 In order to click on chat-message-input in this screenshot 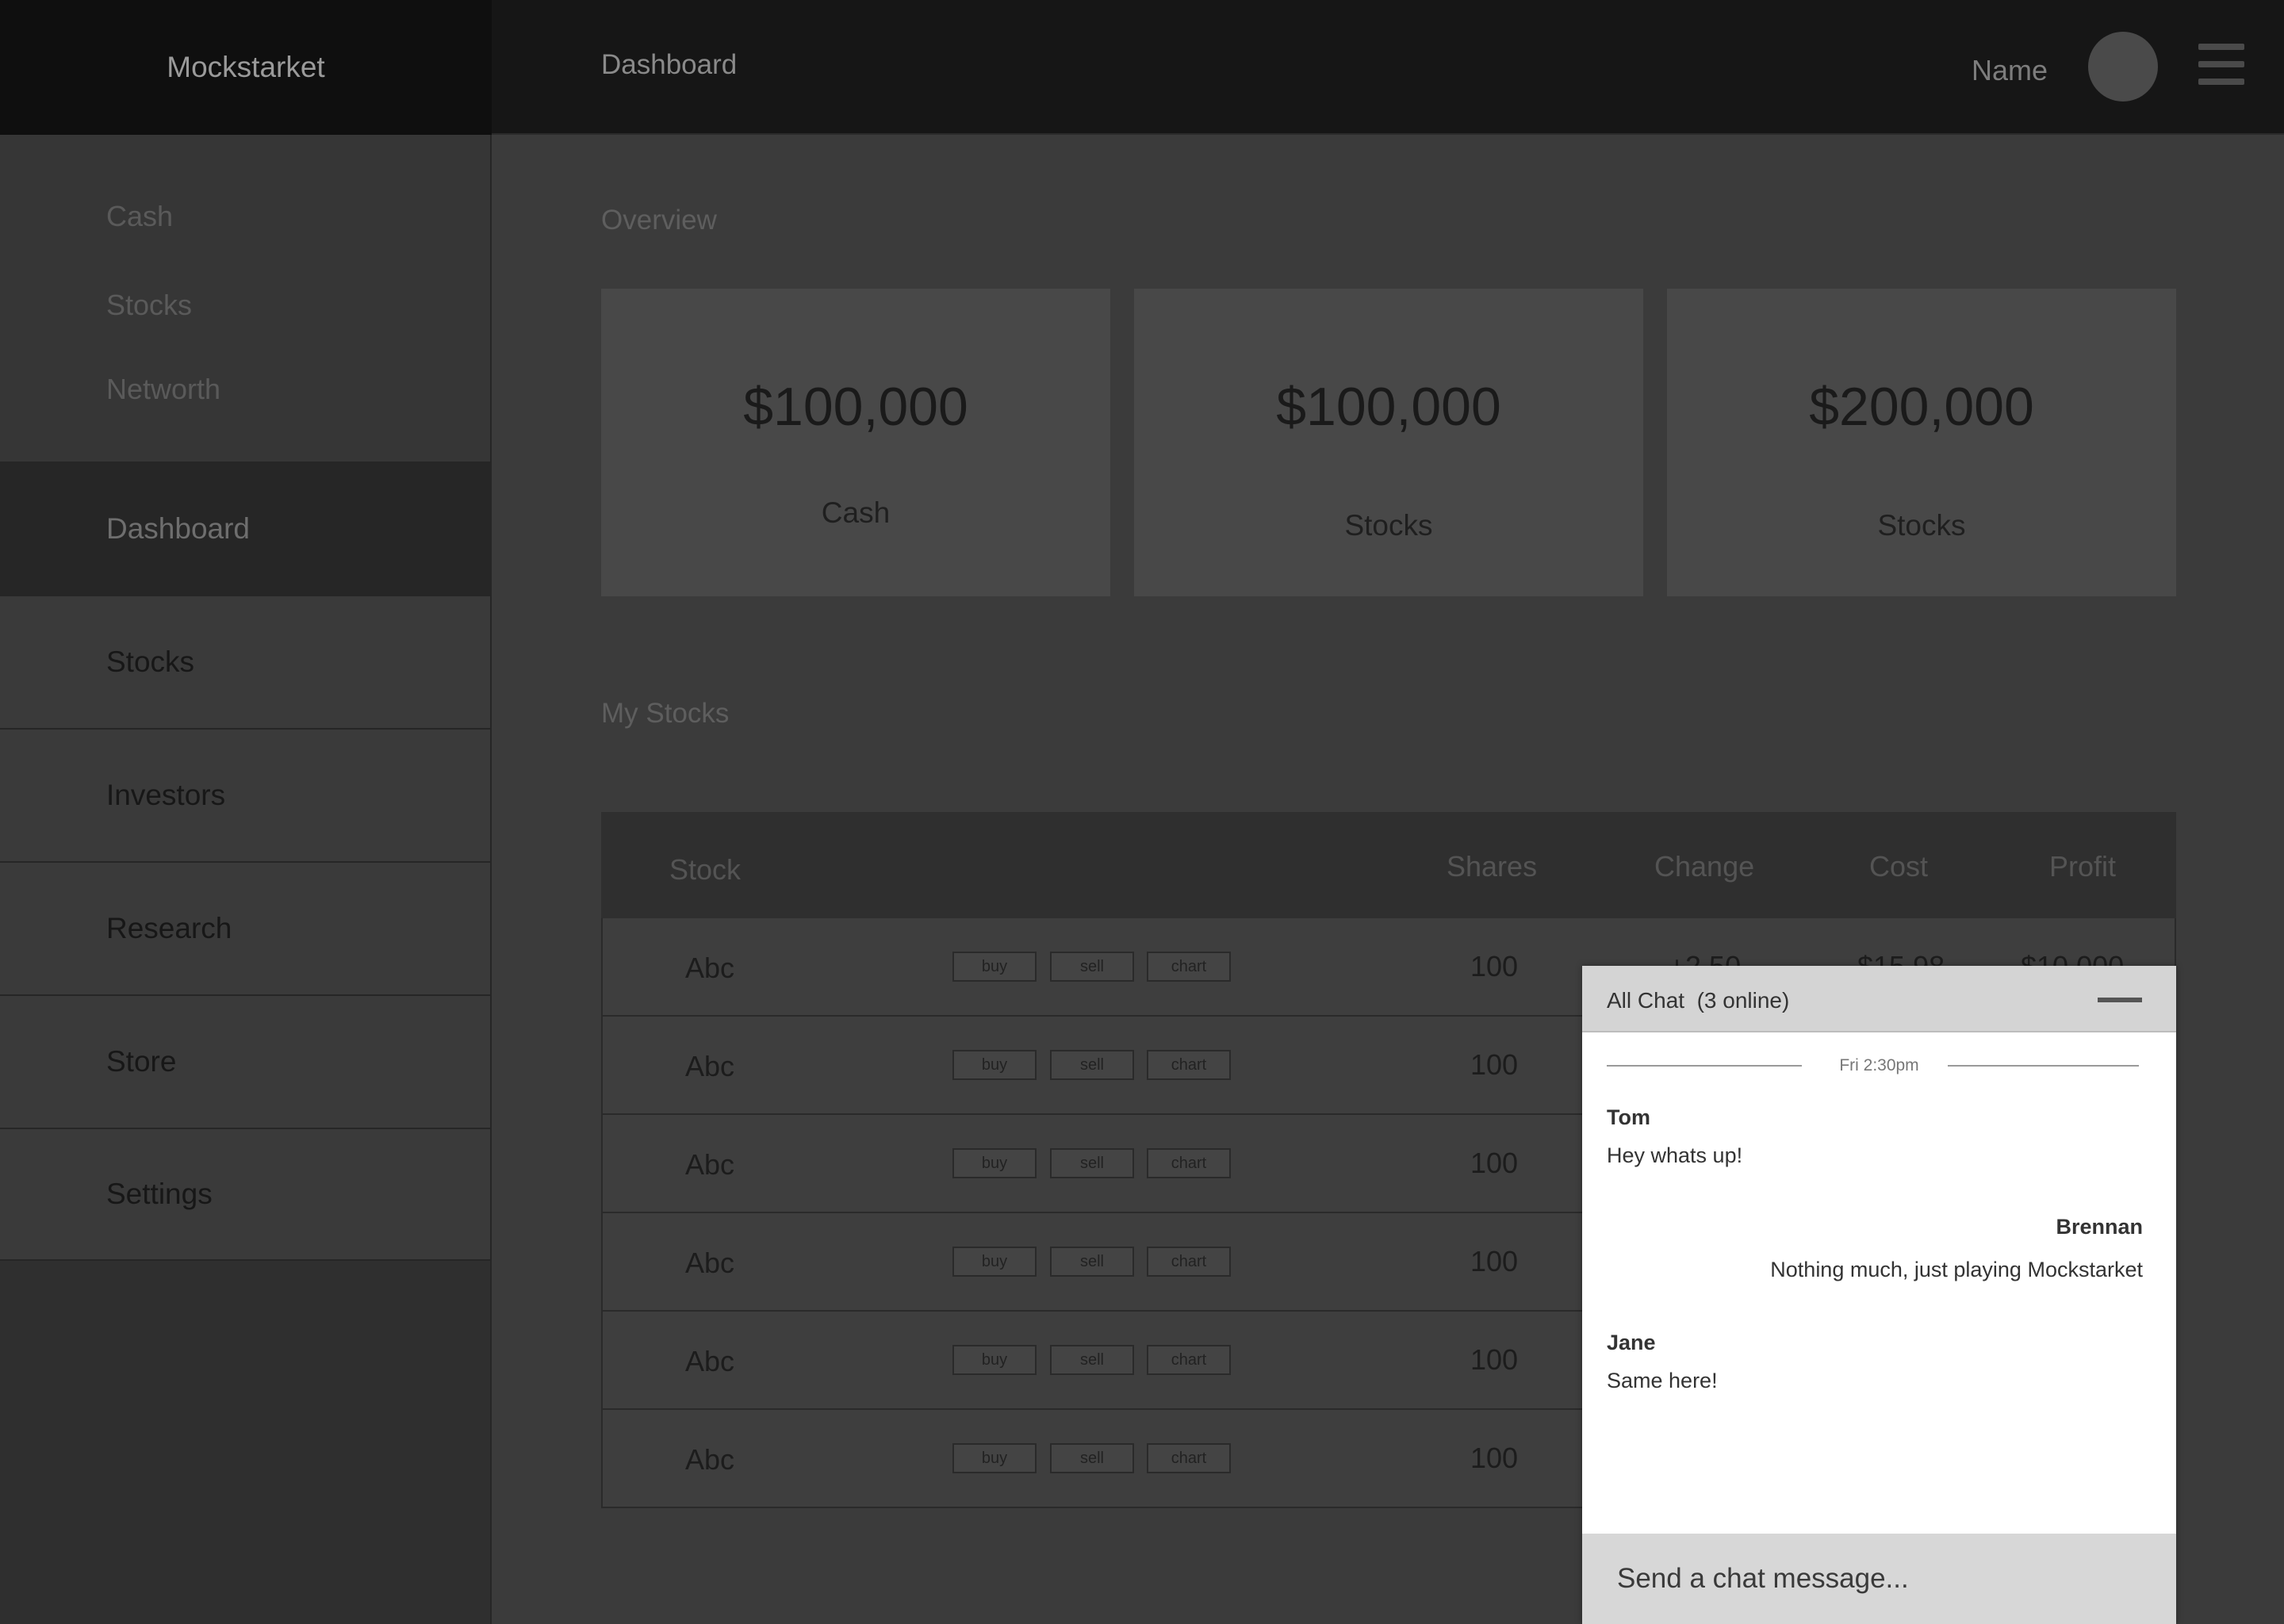, I will do `click(1879, 1579)`.